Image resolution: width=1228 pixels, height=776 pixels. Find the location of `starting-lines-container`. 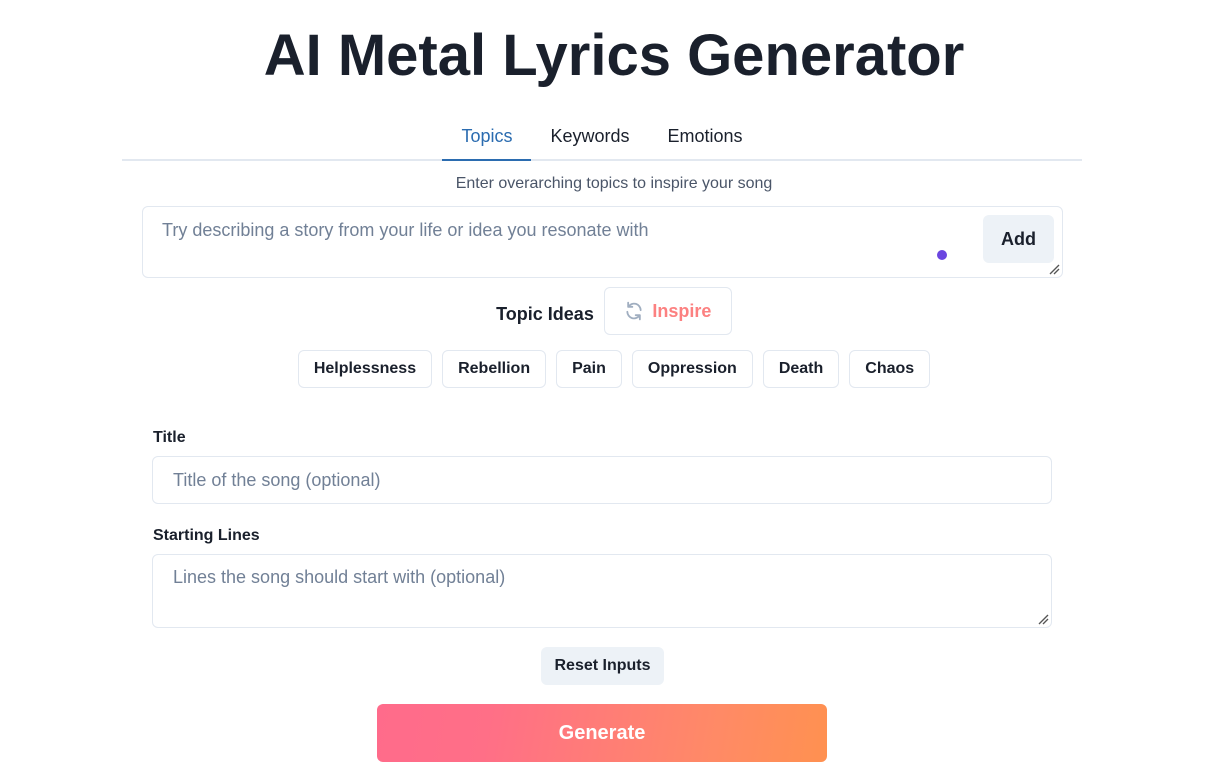

starting-lines-container is located at coordinates (602, 591).